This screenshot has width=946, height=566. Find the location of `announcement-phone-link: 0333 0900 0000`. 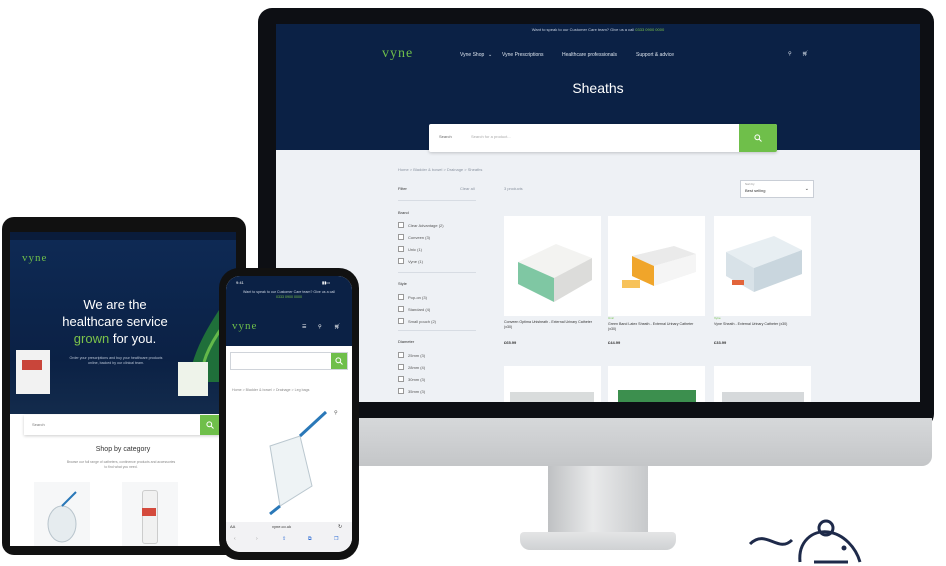

announcement-phone-link: 0333 0900 0000 is located at coordinates (649, 29).